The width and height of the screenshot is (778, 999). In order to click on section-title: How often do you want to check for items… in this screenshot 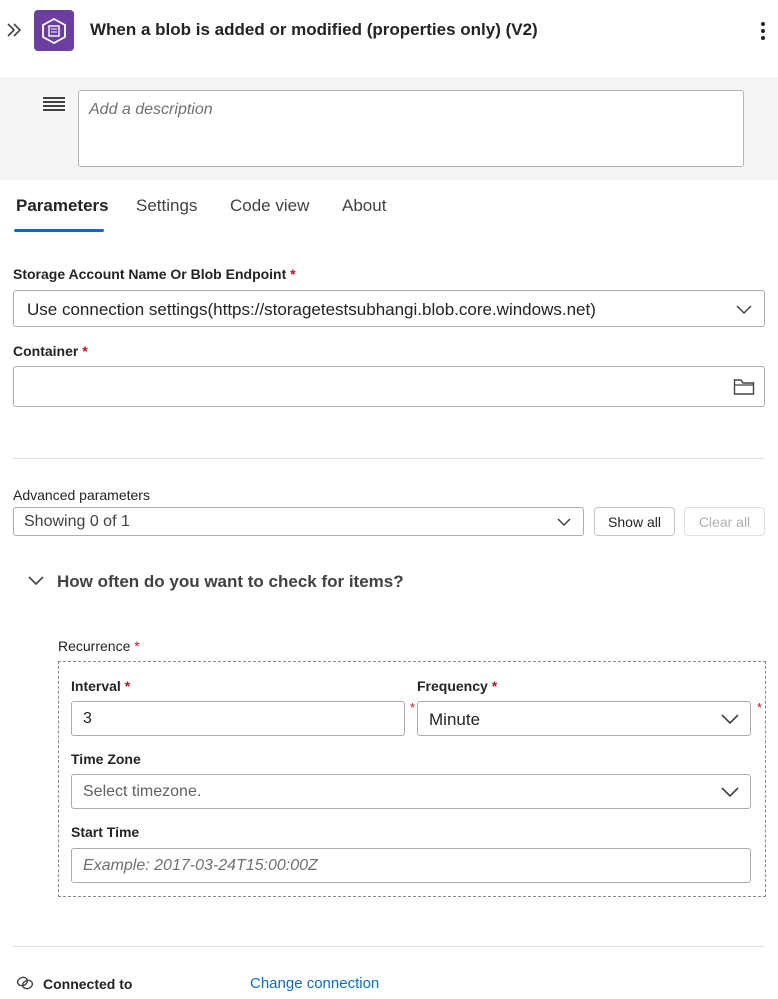, I will do `click(230, 582)`.